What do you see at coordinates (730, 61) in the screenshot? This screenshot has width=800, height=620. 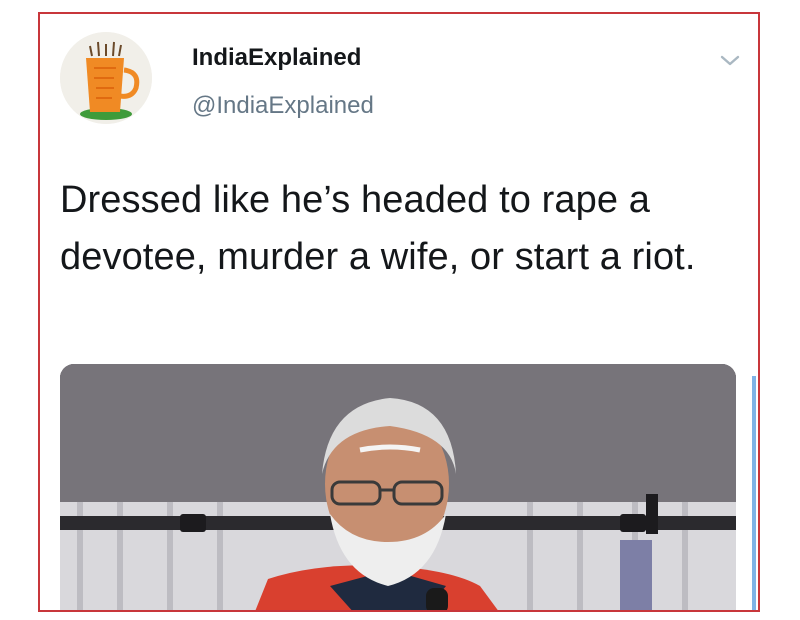 I see `chevron-down-icon` at bounding box center [730, 61].